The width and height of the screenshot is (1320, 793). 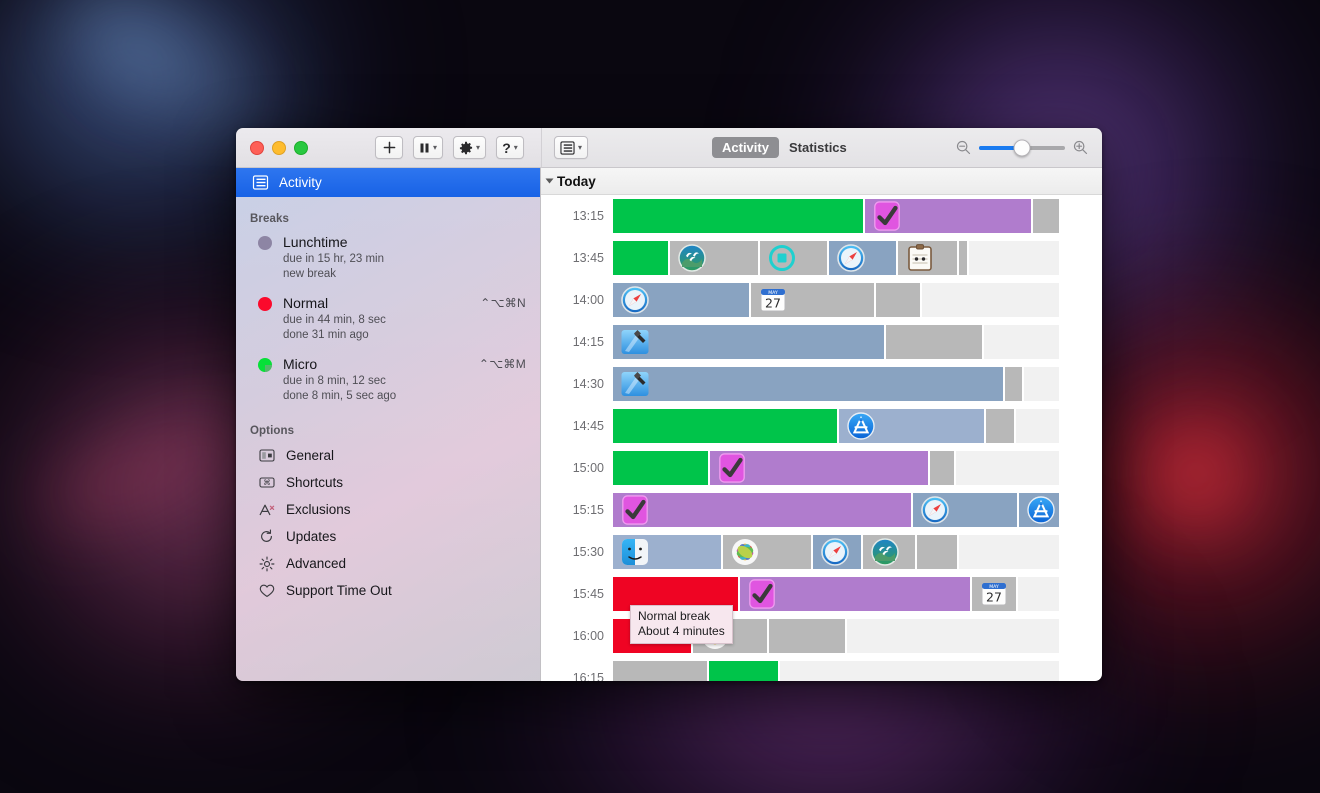 I want to click on finder-icon, so click(x=635, y=552).